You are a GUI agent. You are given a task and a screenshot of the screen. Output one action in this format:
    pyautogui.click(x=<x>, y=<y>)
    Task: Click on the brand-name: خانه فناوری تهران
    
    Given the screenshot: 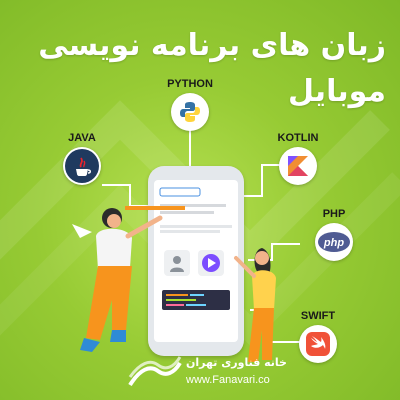 What is the action you would take?
    pyautogui.click(x=236, y=362)
    